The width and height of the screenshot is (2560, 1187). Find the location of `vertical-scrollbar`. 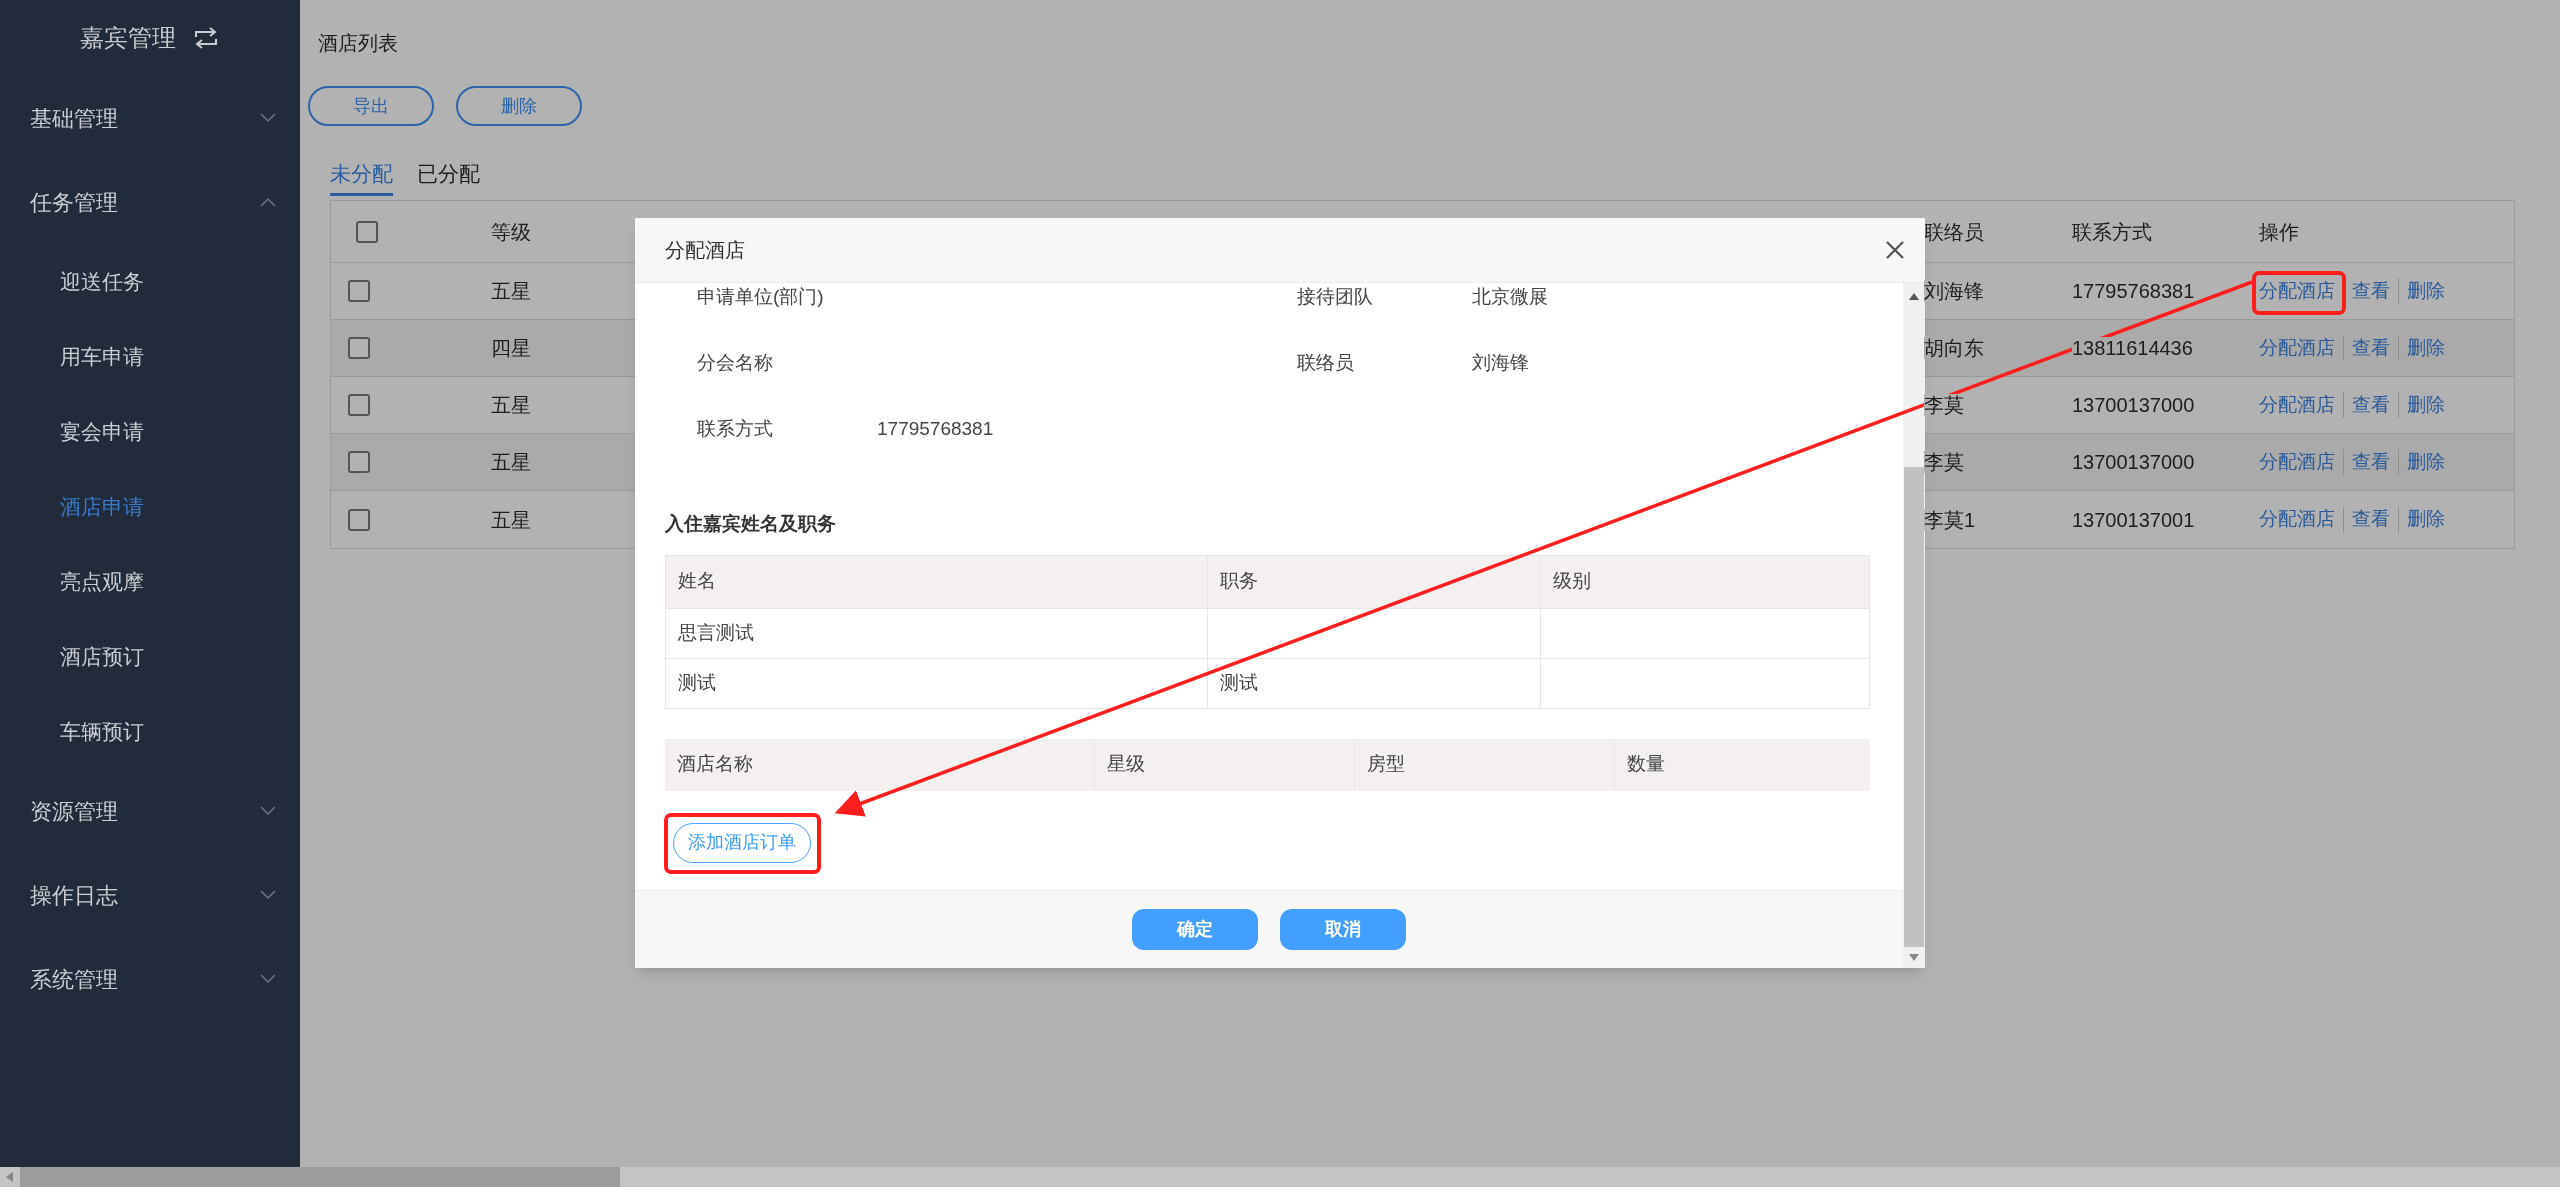

vertical-scrollbar is located at coordinates (1914, 625).